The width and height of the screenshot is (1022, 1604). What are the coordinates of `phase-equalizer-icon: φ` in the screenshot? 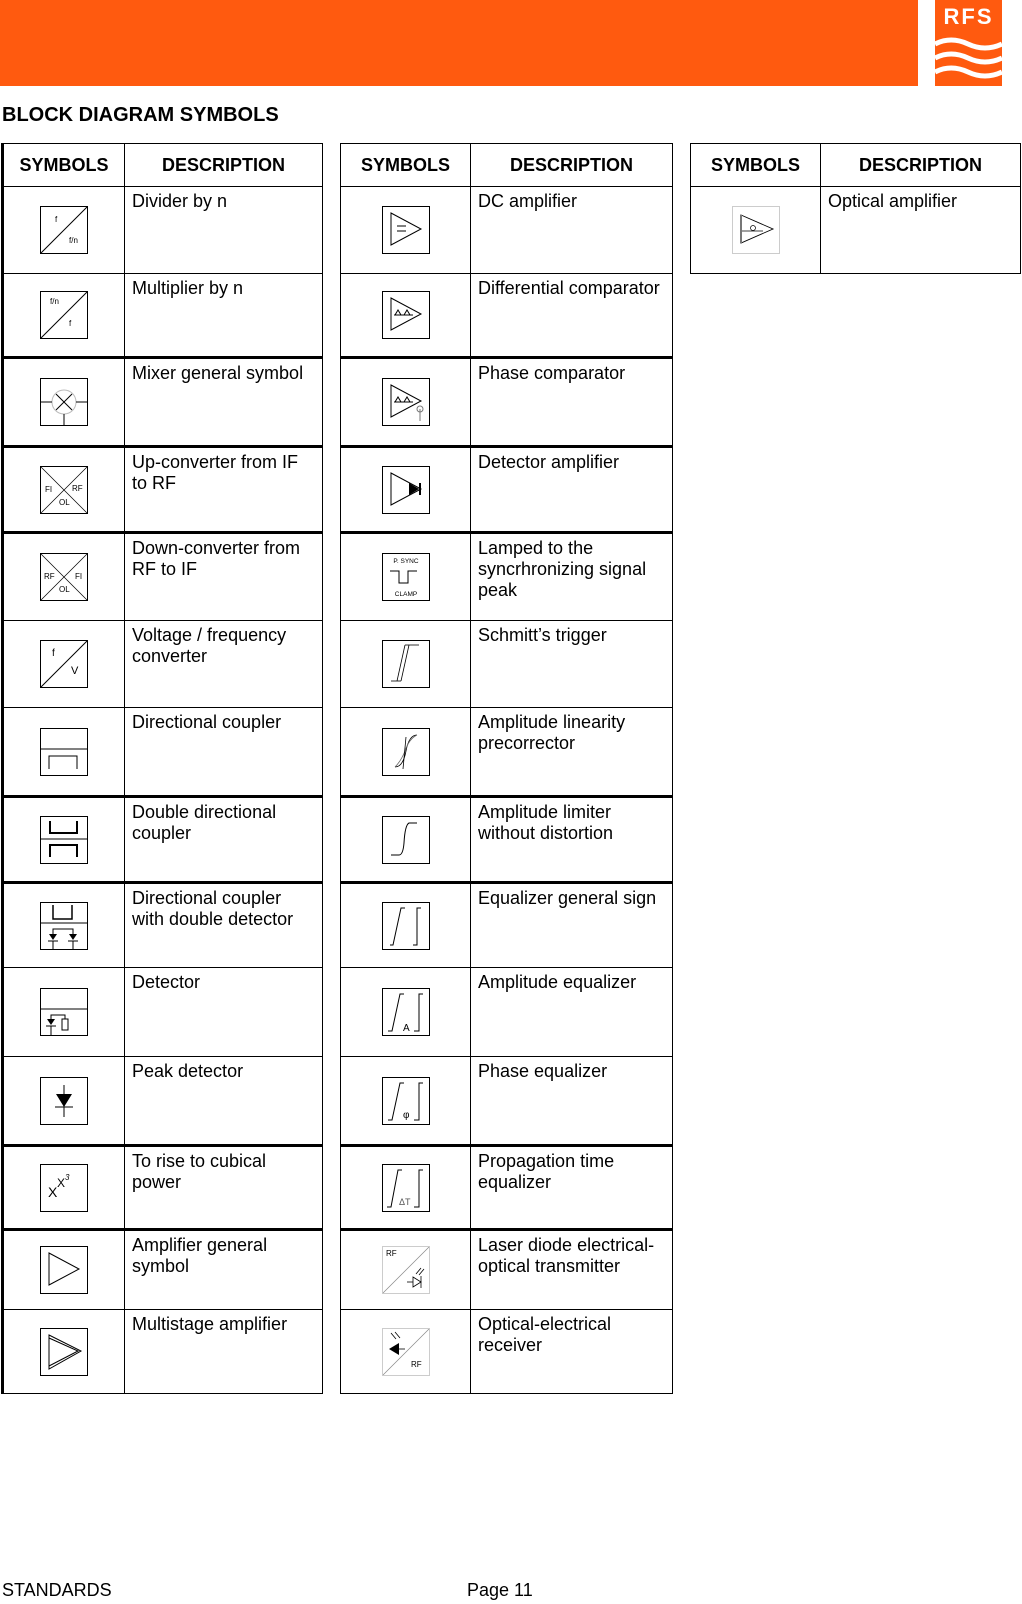 It's located at (405, 1100).